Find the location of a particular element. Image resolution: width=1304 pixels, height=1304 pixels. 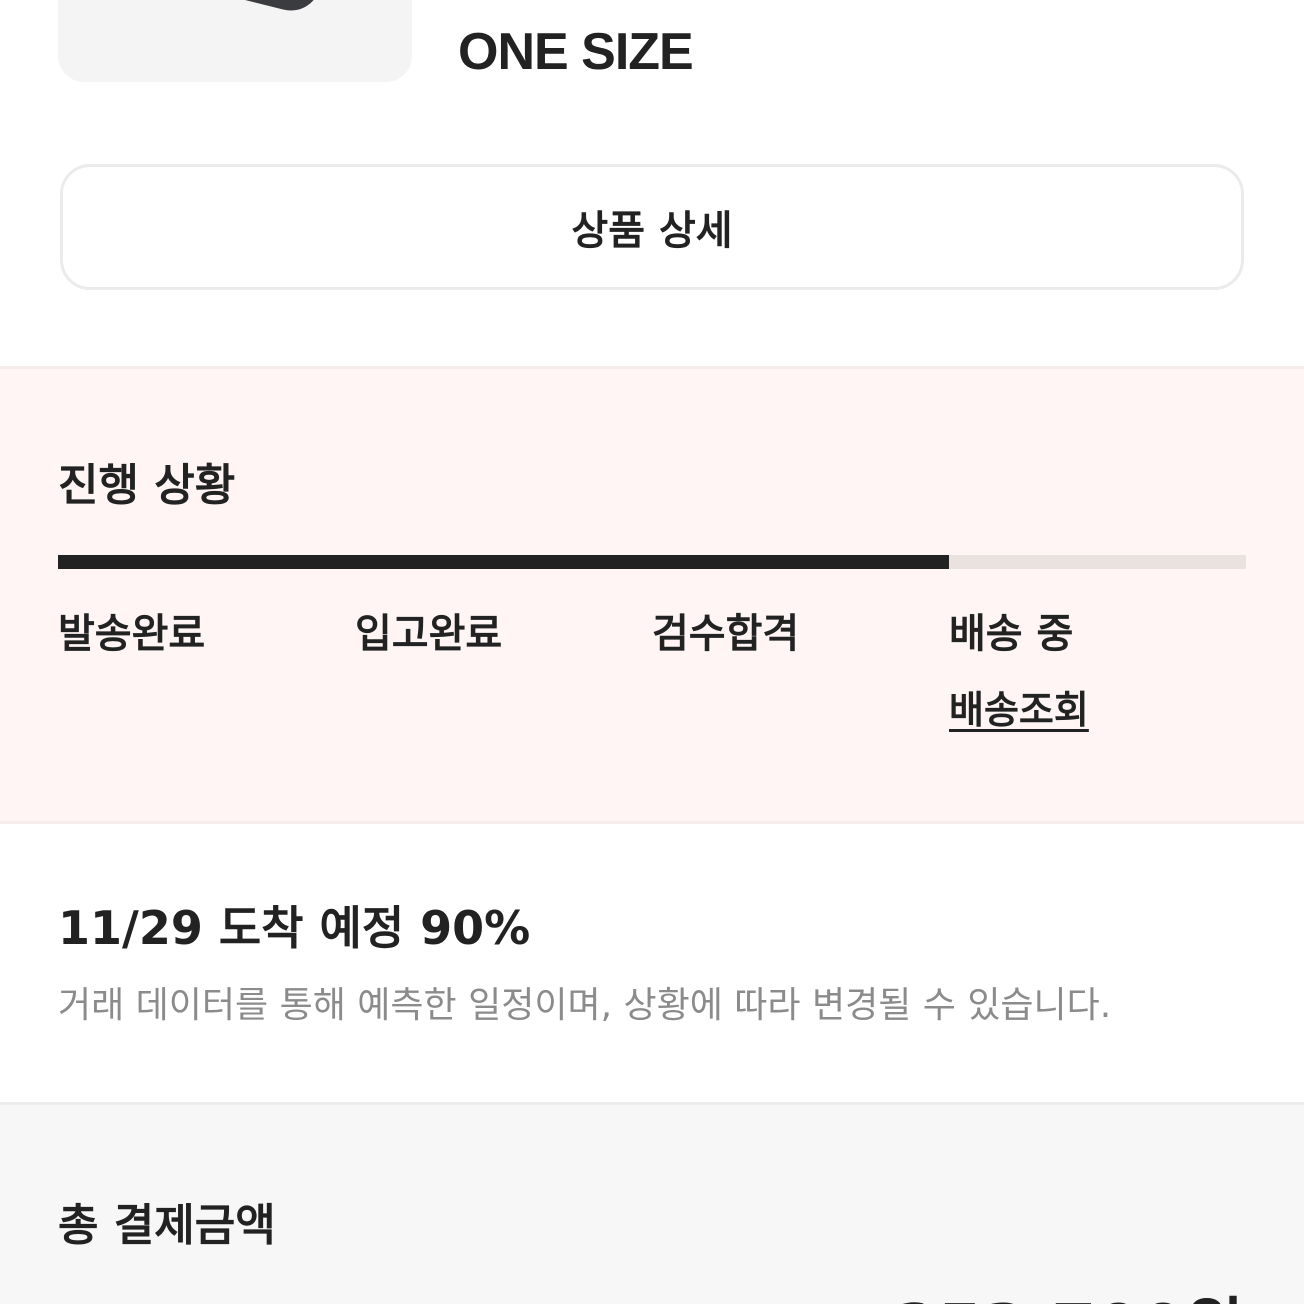

eta-note: 거래 데이터를 통해 예측한 일정이며, 상황에 따라 변경될 수 있습니다. is located at coordinates (585, 1005).